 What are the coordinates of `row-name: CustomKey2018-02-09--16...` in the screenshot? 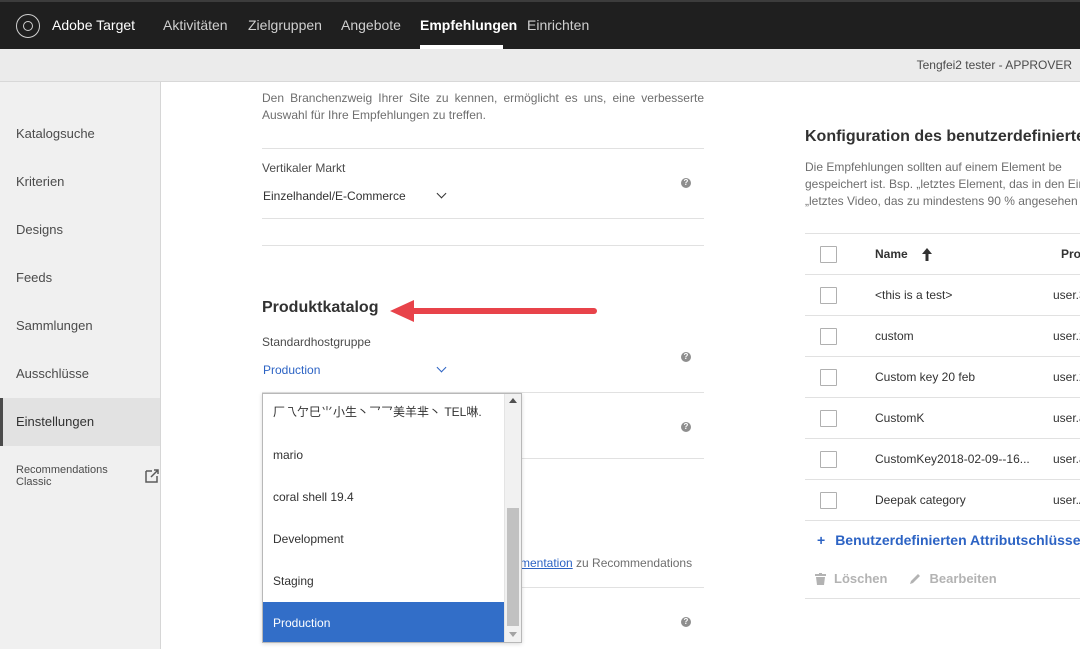 It's located at (952, 459).